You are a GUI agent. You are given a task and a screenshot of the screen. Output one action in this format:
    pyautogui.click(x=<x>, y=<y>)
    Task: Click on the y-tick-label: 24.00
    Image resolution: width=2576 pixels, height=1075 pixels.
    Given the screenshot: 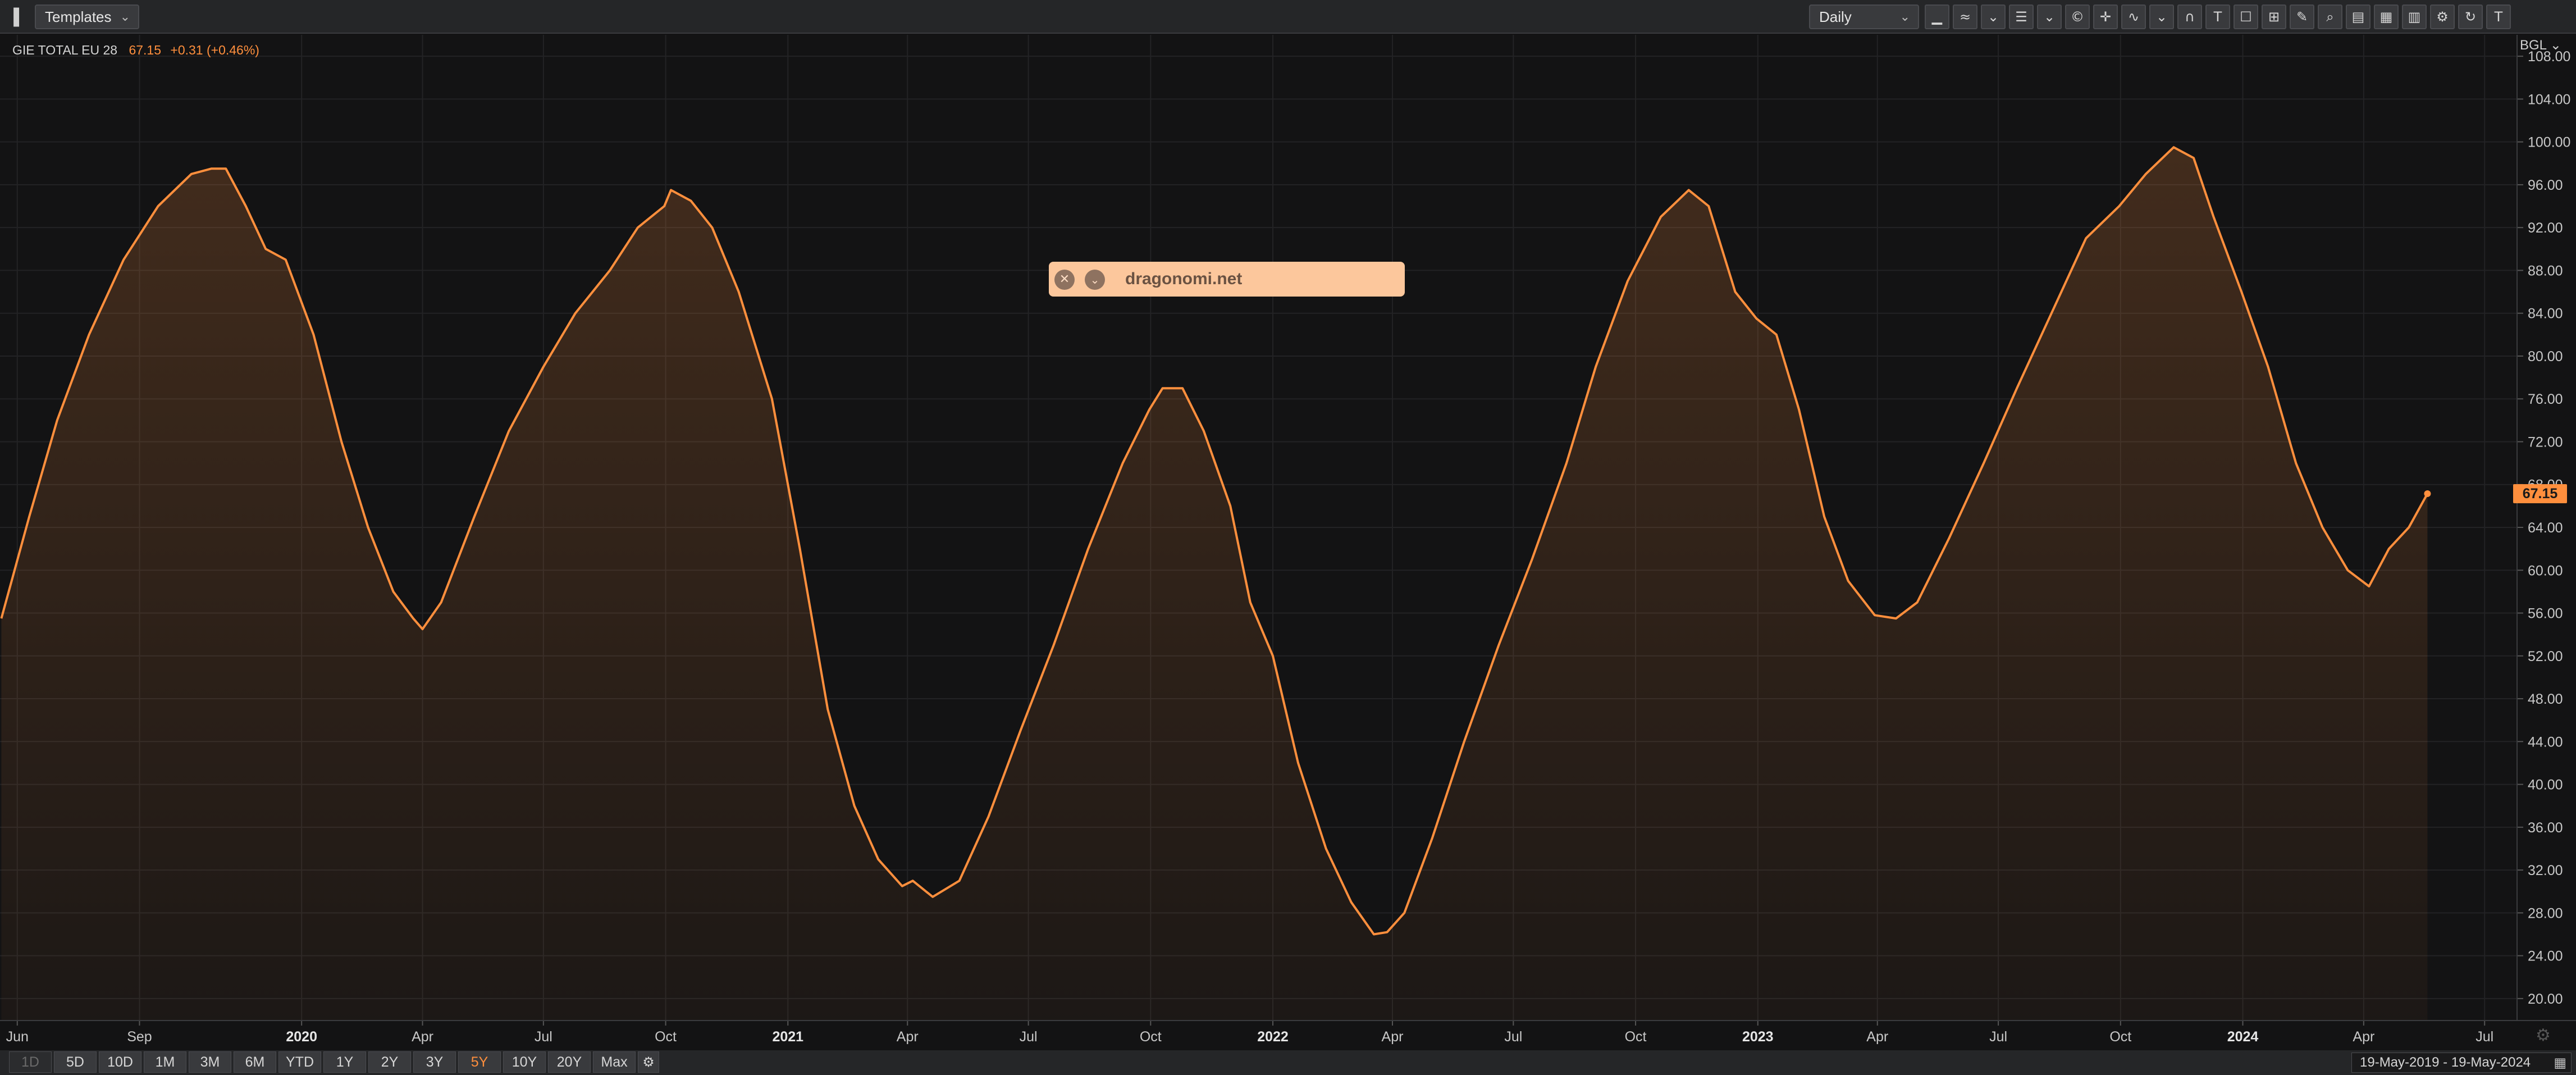 What is the action you would take?
    pyautogui.click(x=2545, y=956)
    